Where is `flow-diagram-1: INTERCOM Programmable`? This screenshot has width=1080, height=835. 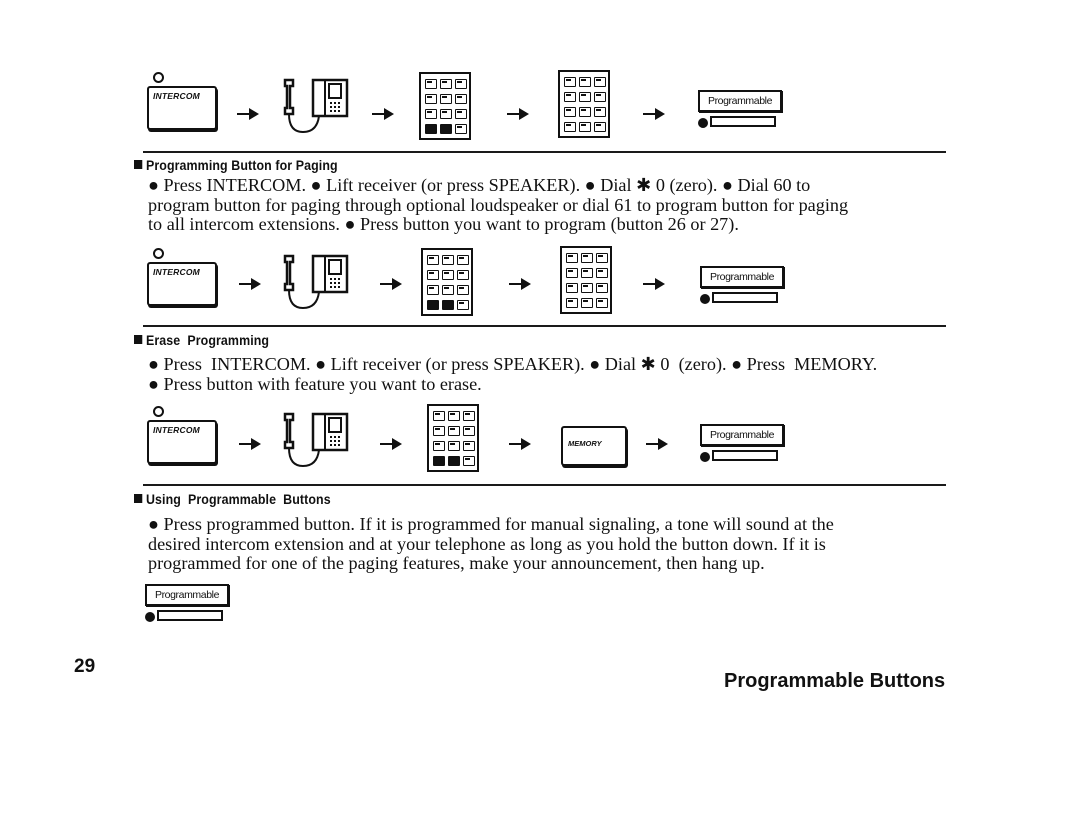 flow-diagram-1: INTERCOM Programmable is located at coordinates (547, 108).